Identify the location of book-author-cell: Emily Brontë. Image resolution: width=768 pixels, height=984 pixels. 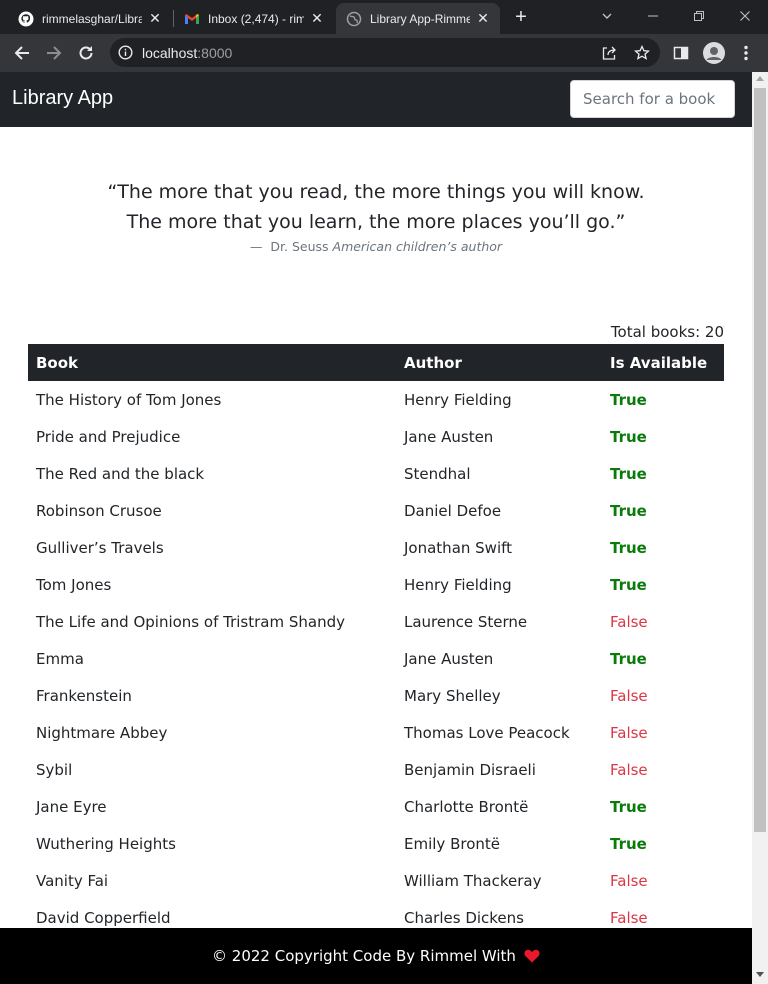
(452, 843).